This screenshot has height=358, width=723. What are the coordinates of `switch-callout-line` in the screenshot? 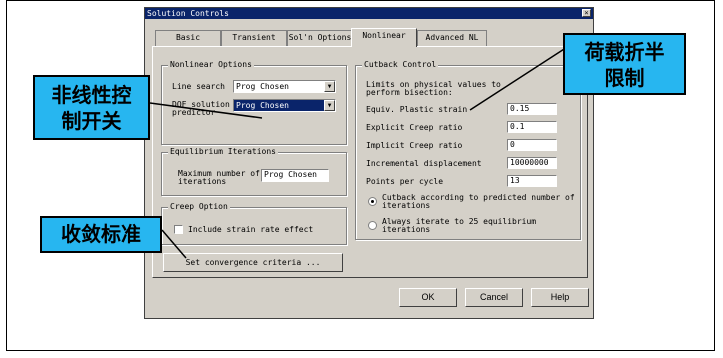 It's located at (206, 110).